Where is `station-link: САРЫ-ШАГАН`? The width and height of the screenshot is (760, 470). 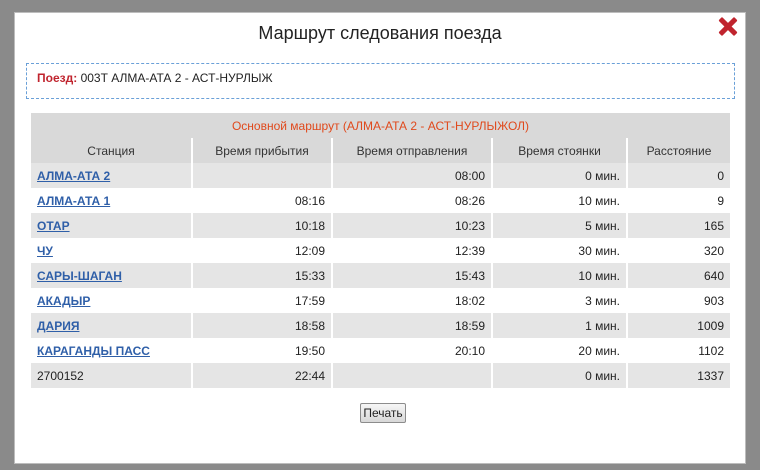 station-link: САРЫ-ШАГАН is located at coordinates (79, 276).